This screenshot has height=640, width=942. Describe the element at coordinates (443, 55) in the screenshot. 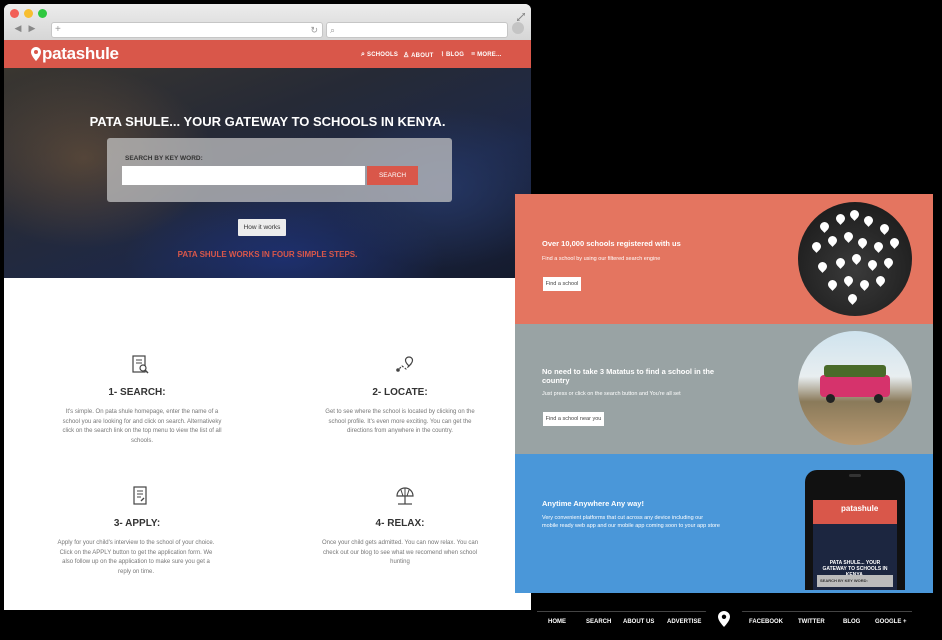

I see `rss-icon: ⌇` at that location.